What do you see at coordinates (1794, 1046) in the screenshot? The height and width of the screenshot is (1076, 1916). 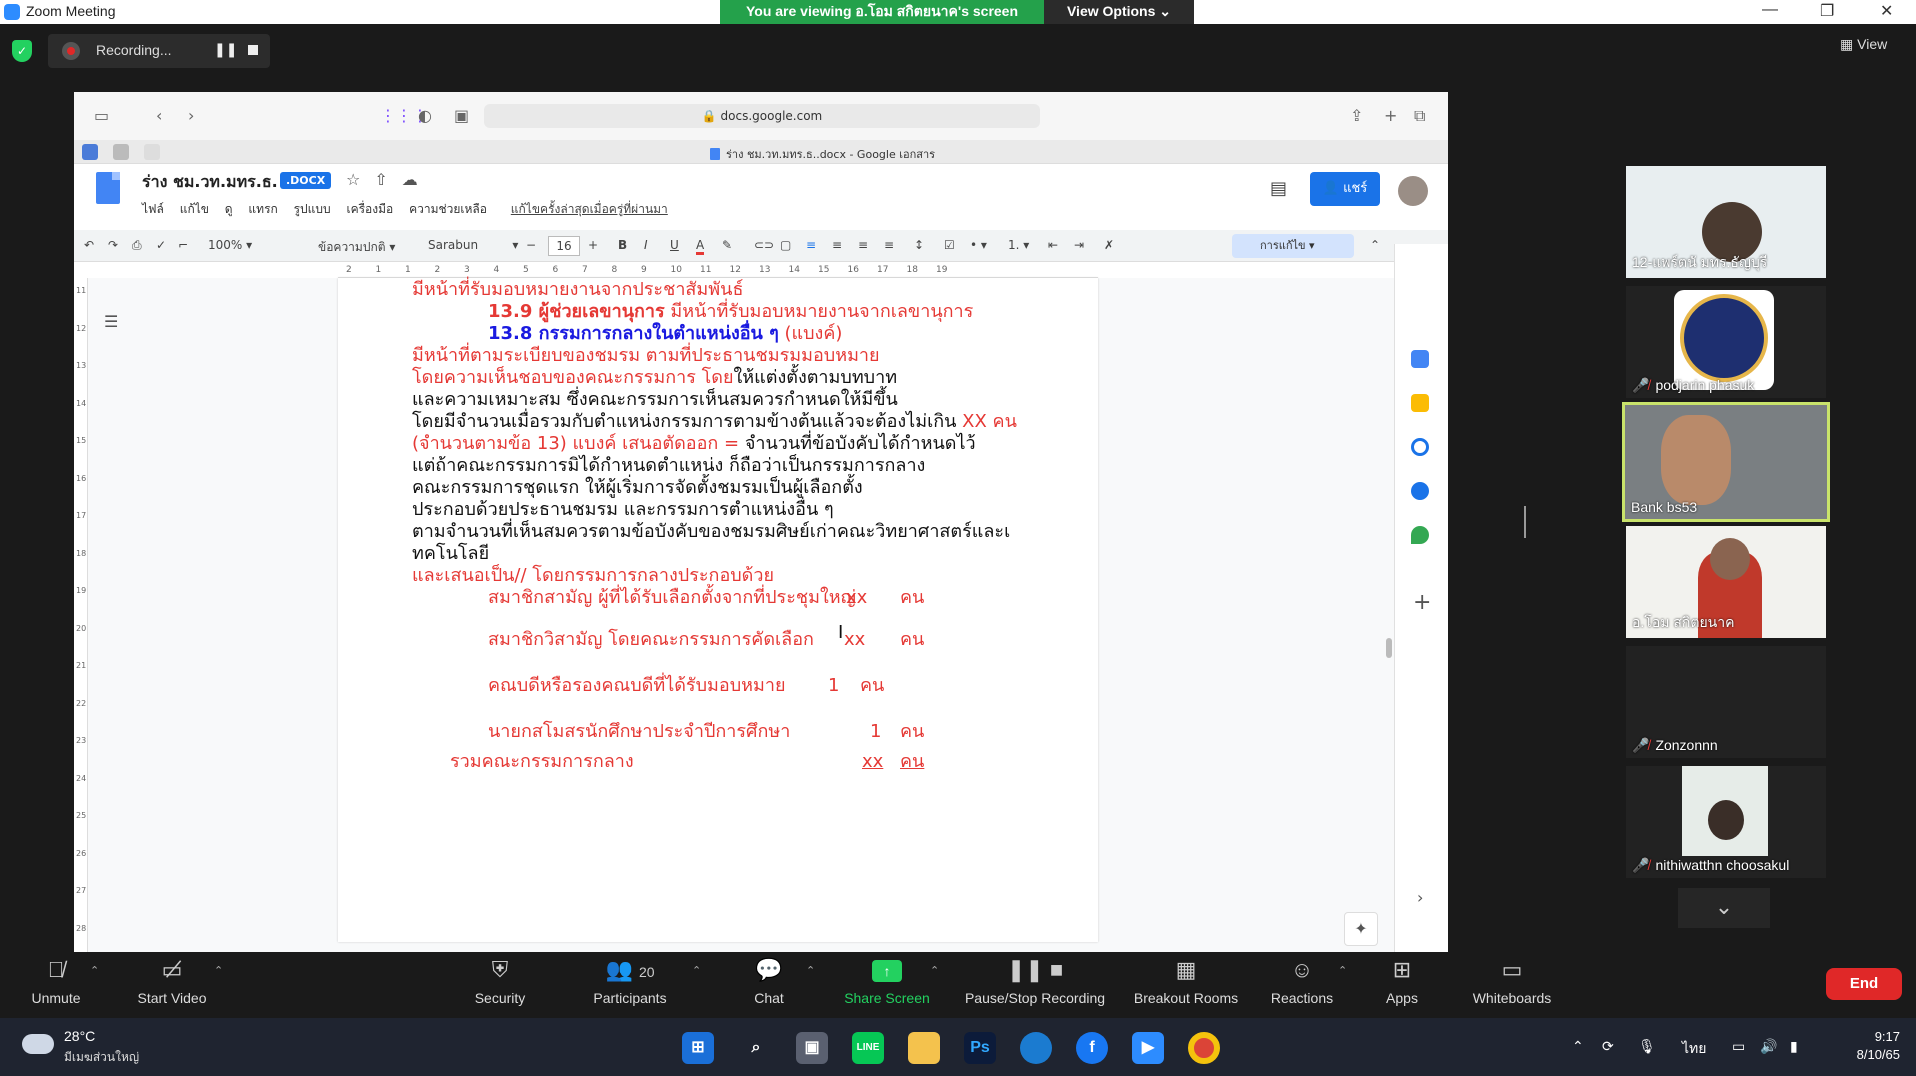 I see `battery-icon: ▮` at bounding box center [1794, 1046].